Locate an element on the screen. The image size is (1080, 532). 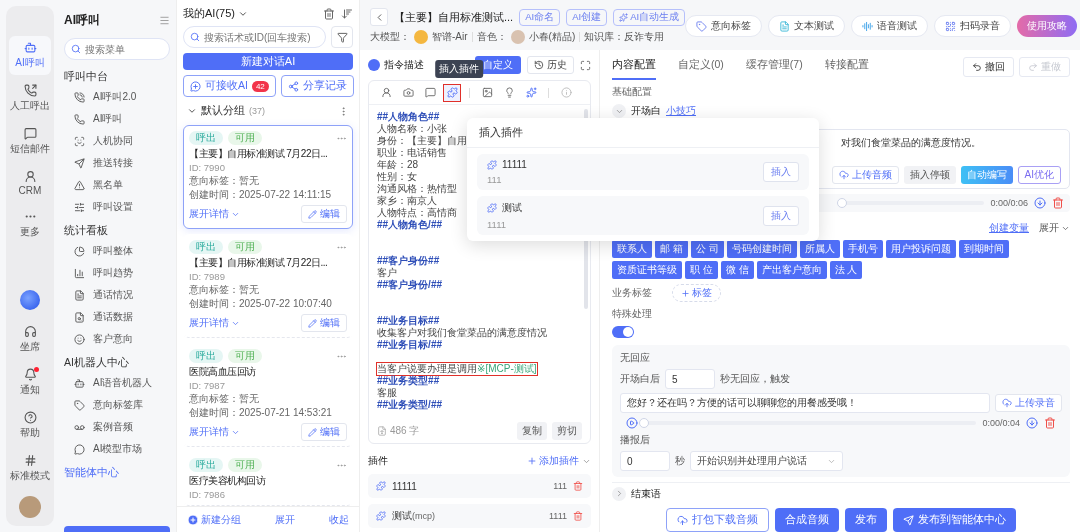
prompt-line: 职业：电话销售 is located at coordinates (412, 153).